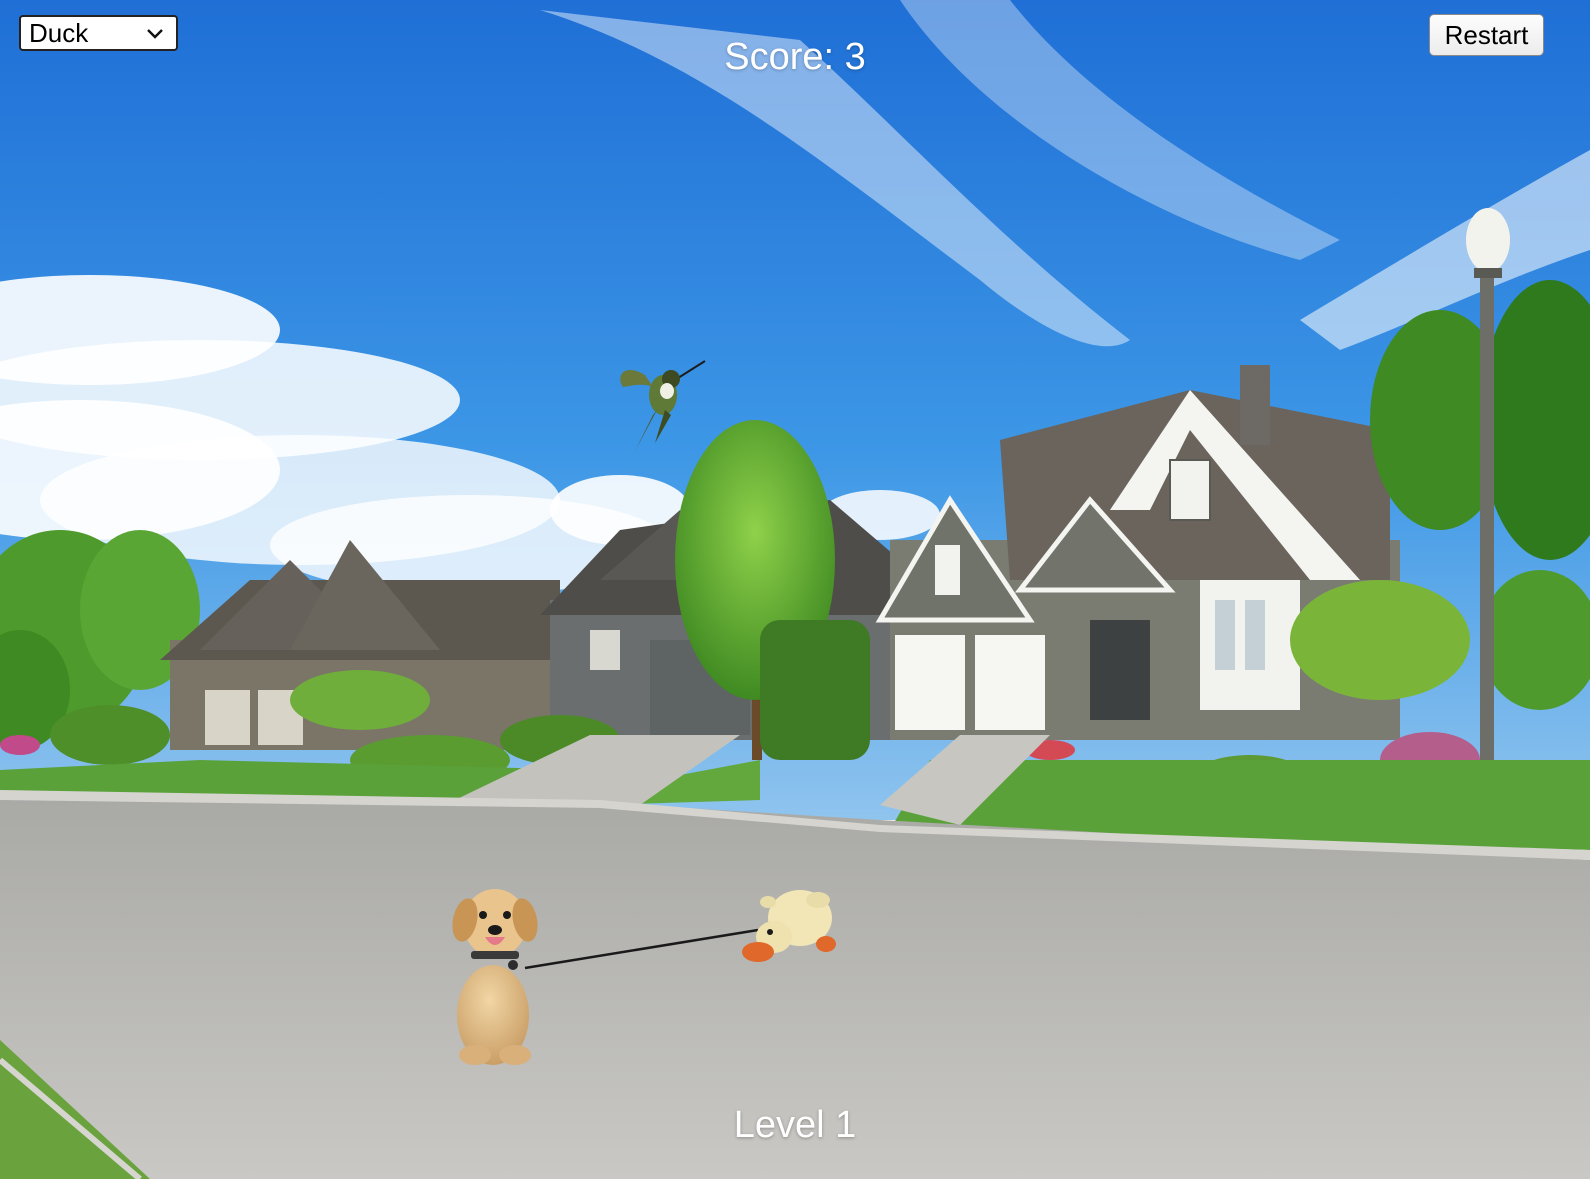 This screenshot has width=1590, height=1179. Describe the element at coordinates (641, 949) in the screenshot. I see `leash` at that location.